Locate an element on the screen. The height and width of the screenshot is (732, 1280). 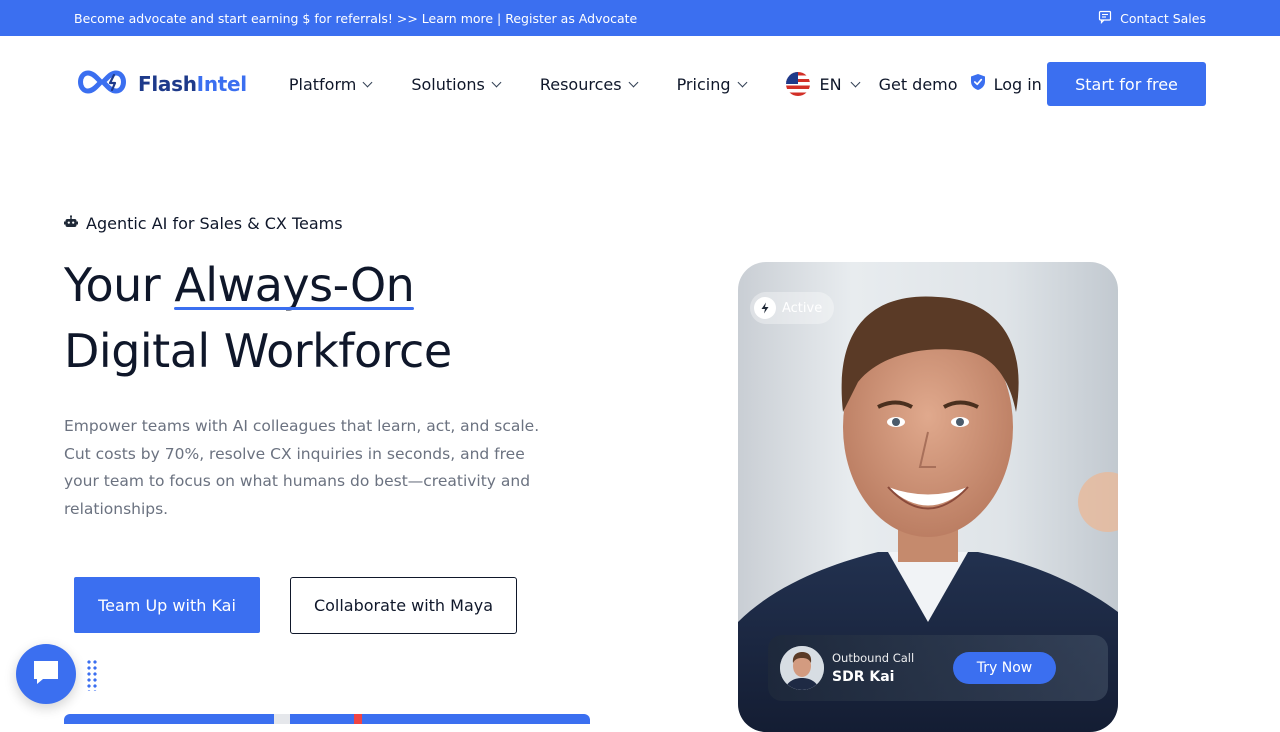
robot-icon is located at coordinates (71, 223).